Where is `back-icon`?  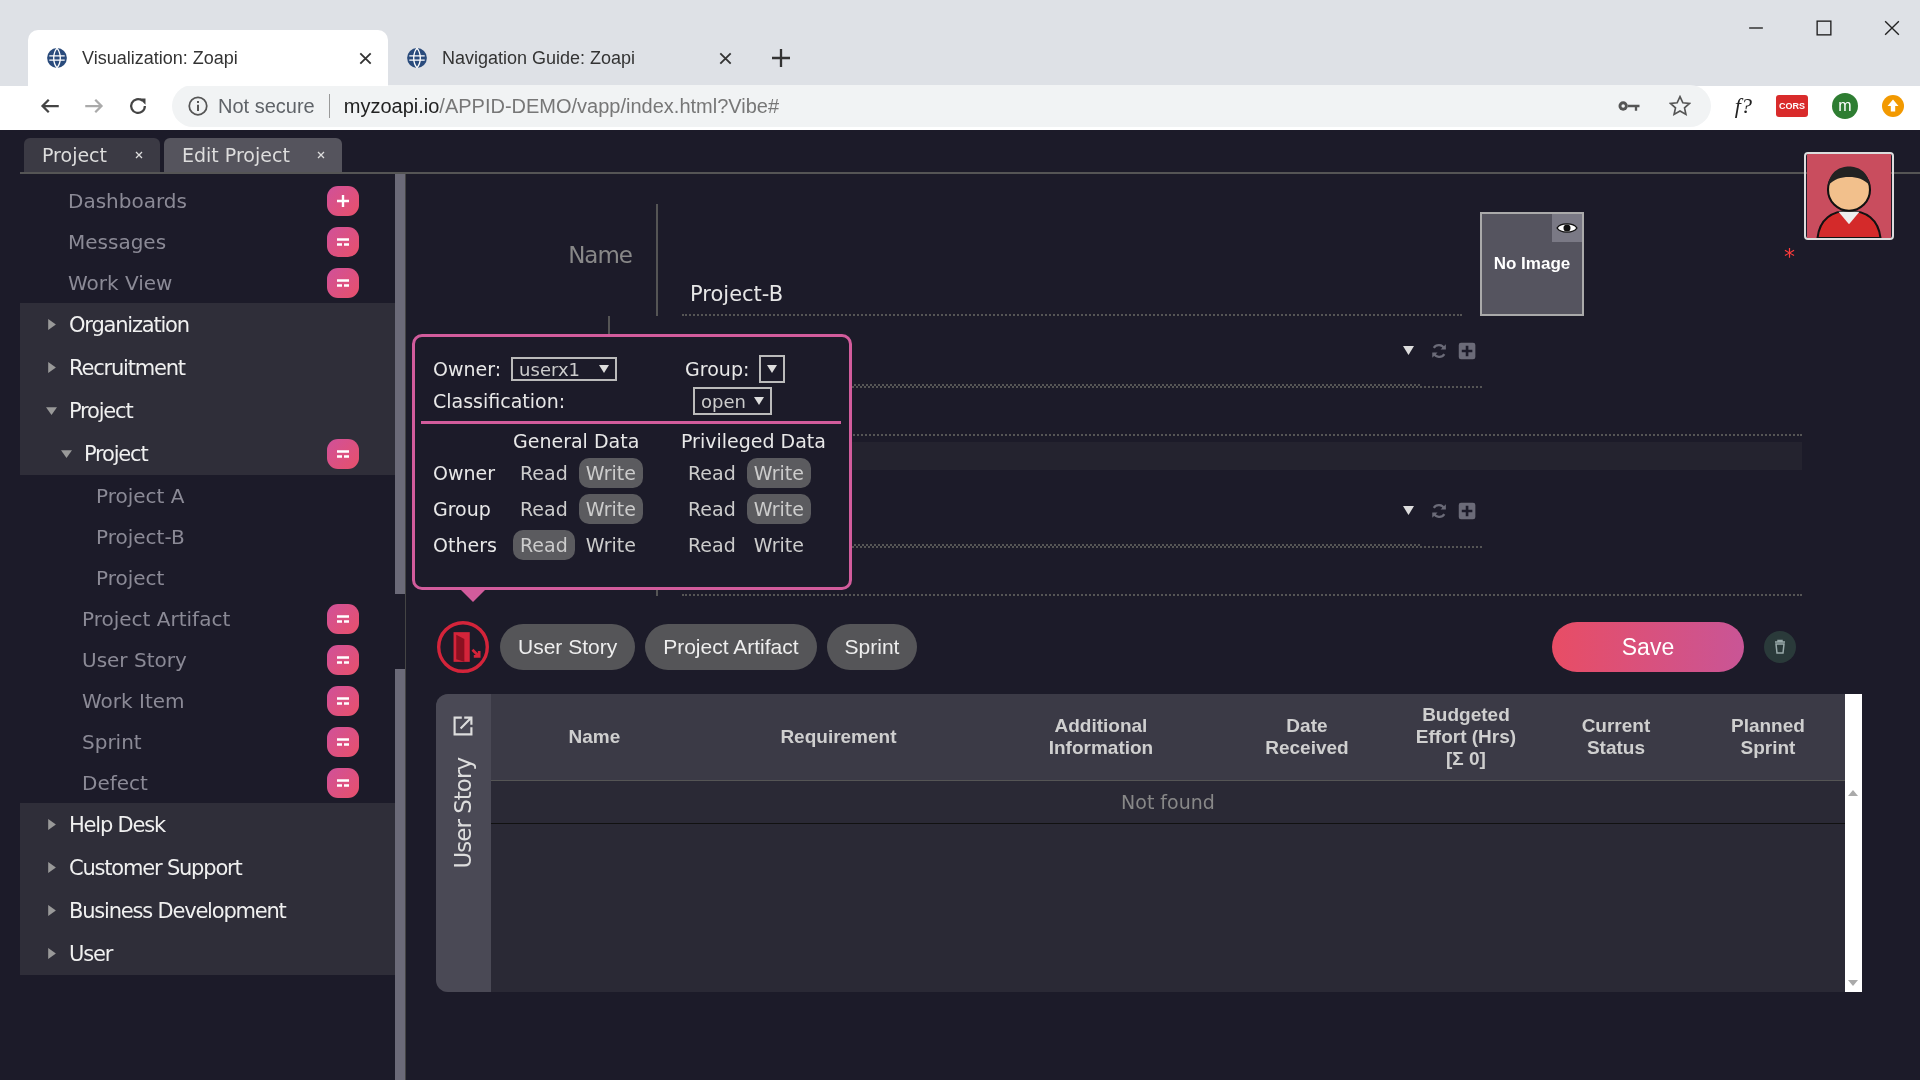 back-icon is located at coordinates (50, 106).